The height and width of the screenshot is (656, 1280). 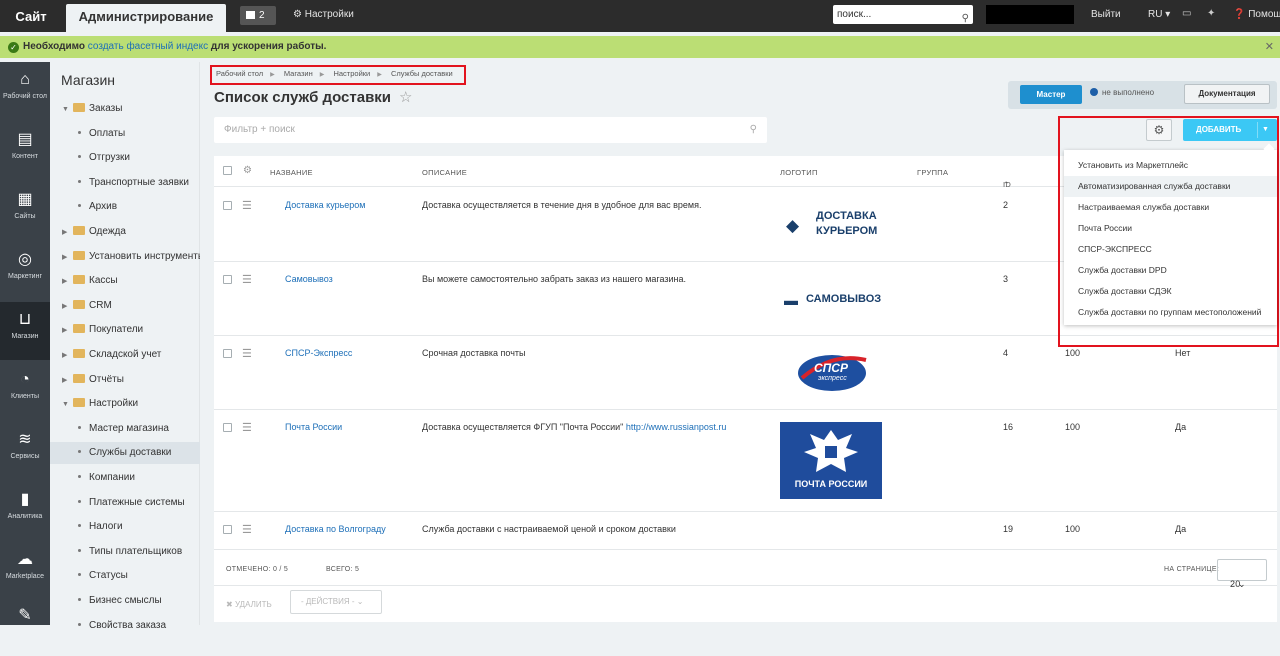 I want to click on menu-clients: ◔ Клиенты, so click(x=25, y=391).